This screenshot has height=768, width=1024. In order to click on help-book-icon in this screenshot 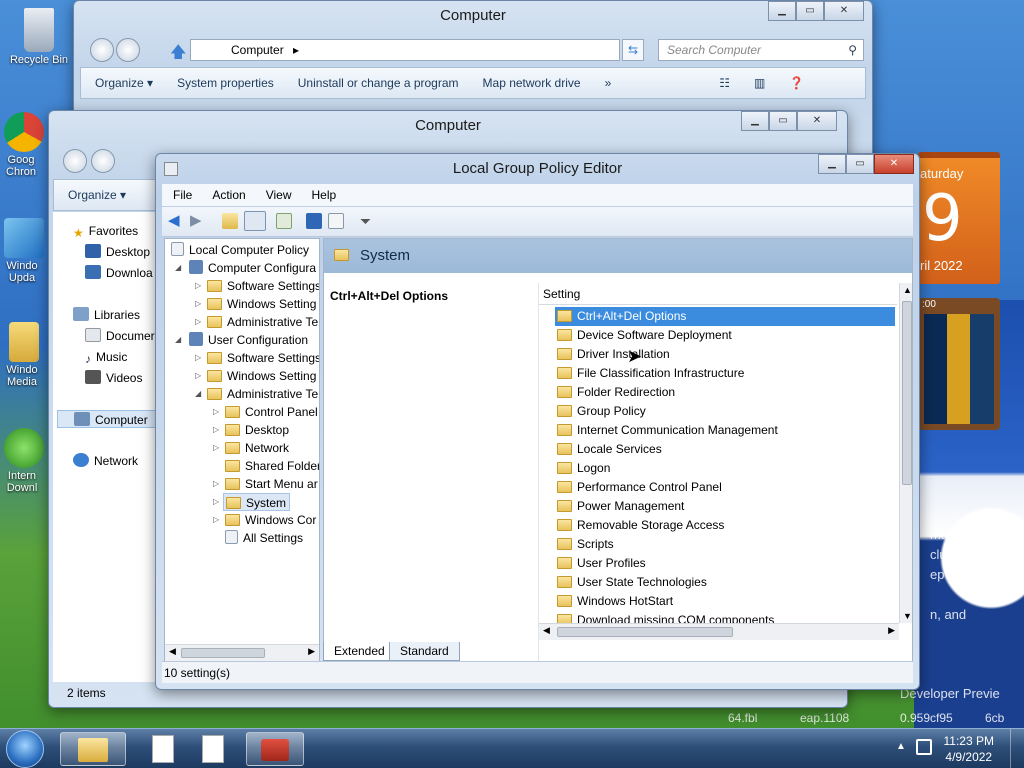, I will do `click(314, 221)`.